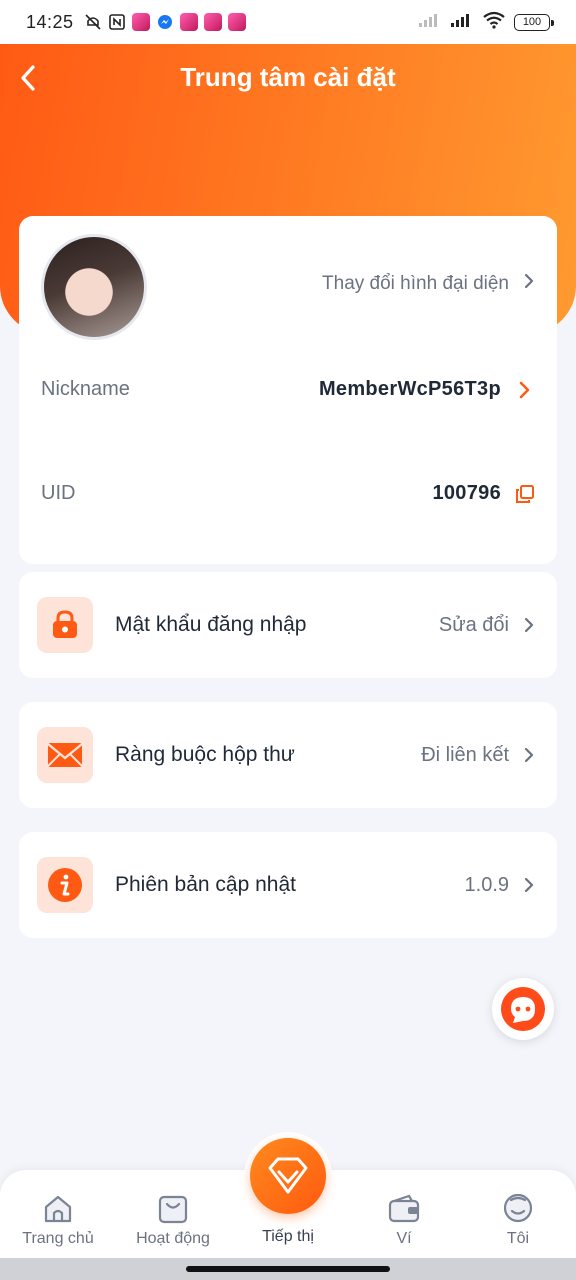 The image size is (576, 1280). What do you see at coordinates (473, 624) in the screenshot?
I see `menu-item-value: Sửa đổi` at bounding box center [473, 624].